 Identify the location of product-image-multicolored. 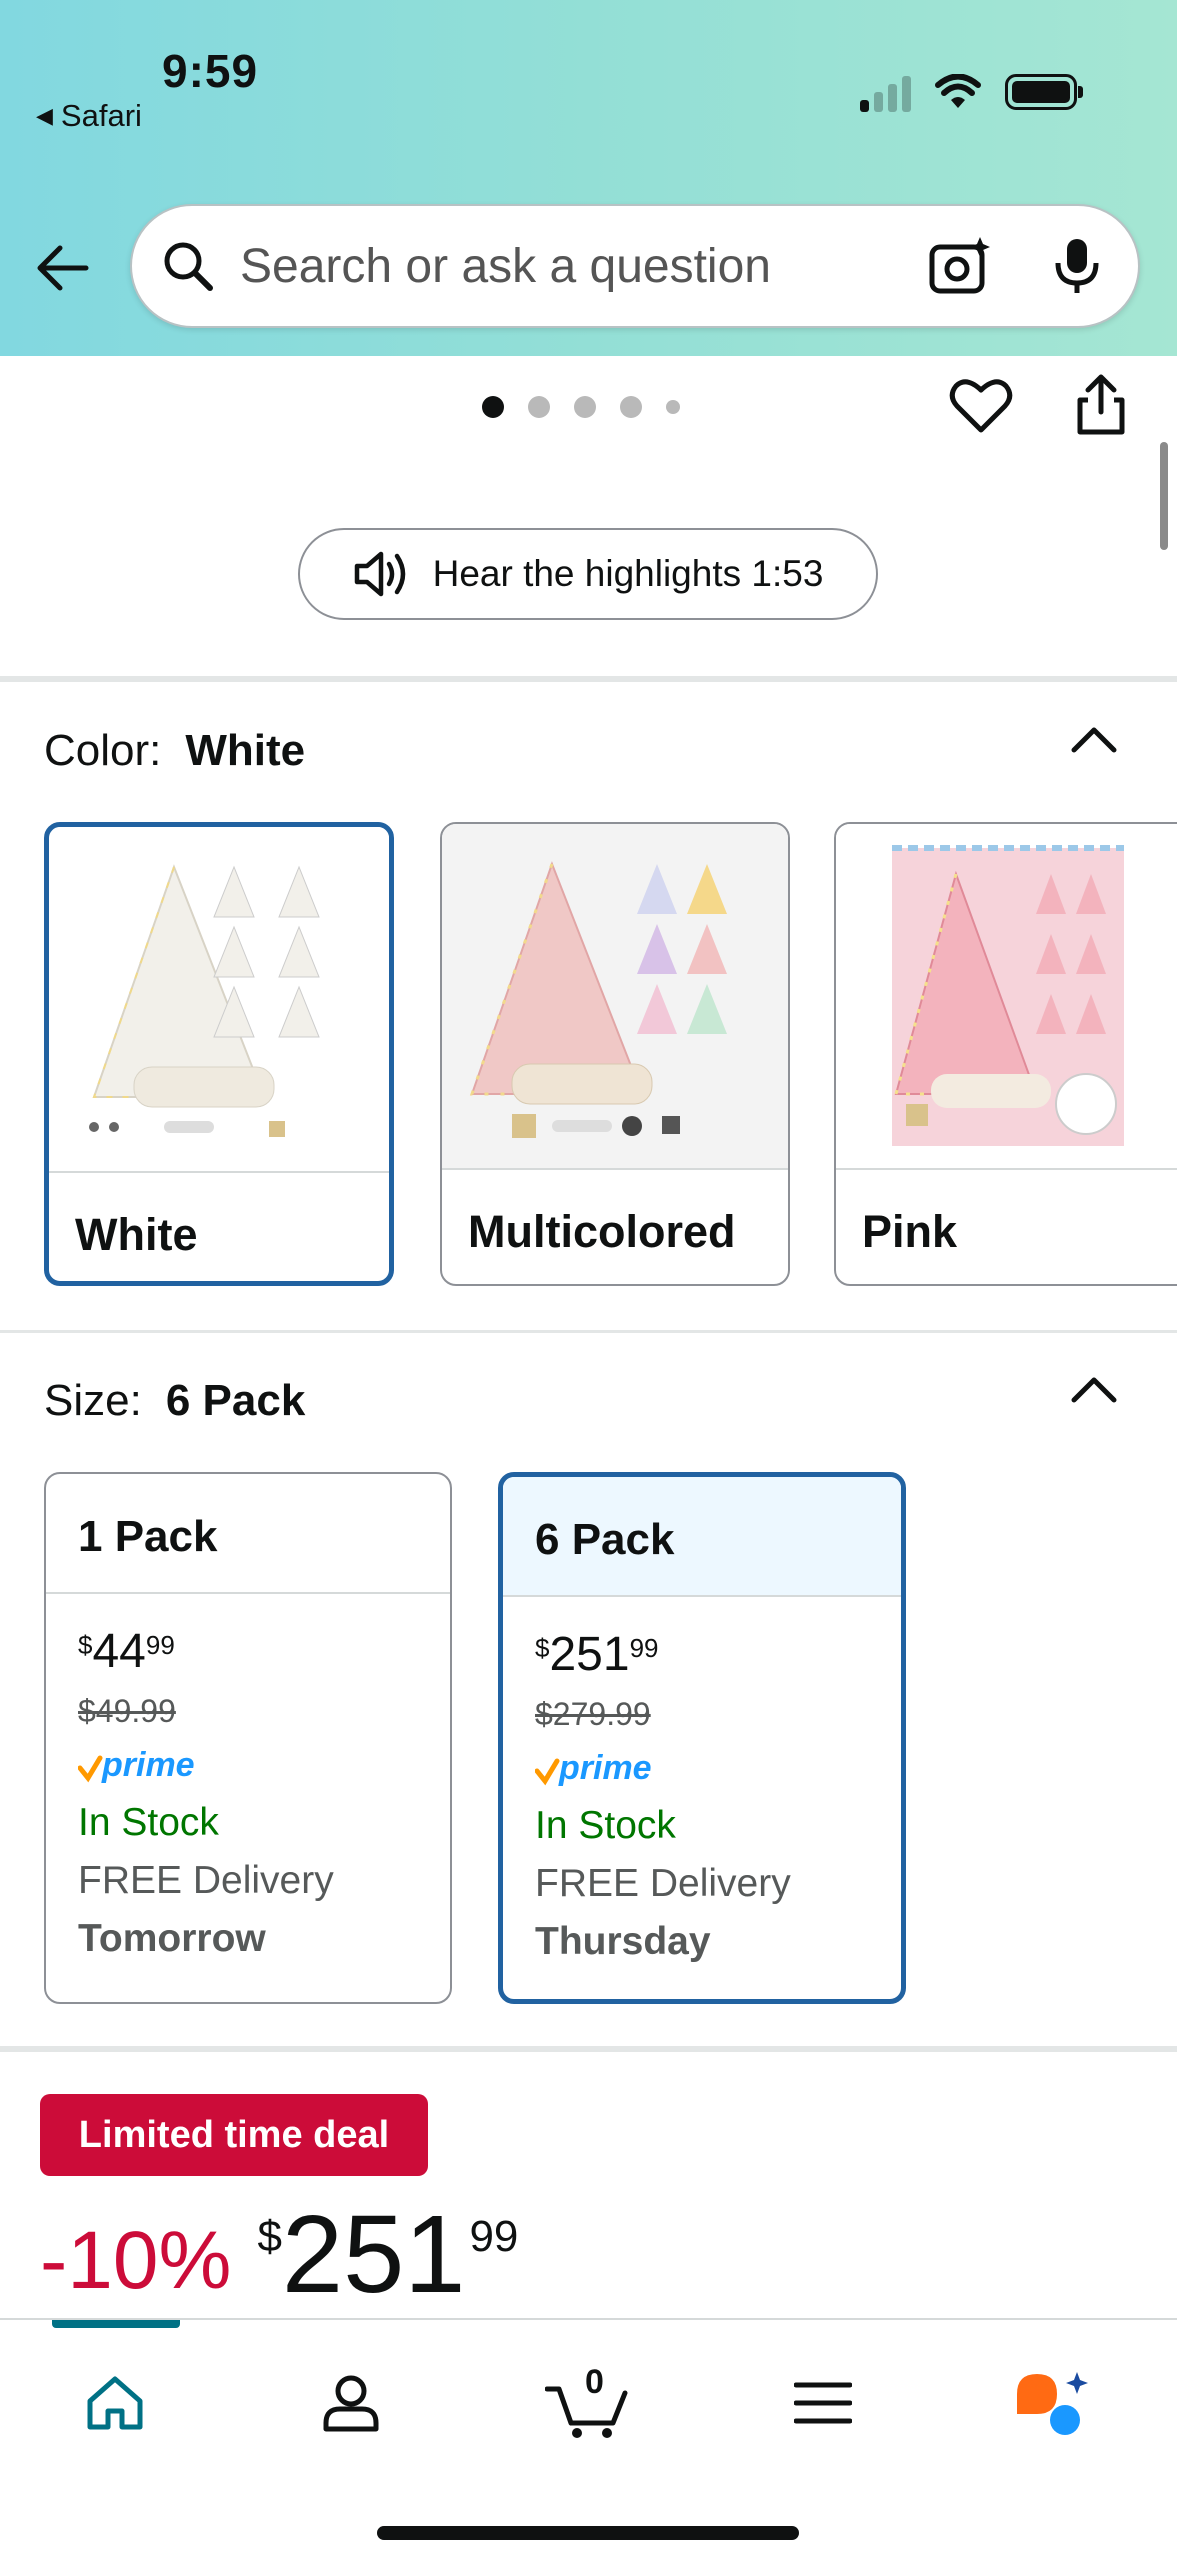
(615, 997).